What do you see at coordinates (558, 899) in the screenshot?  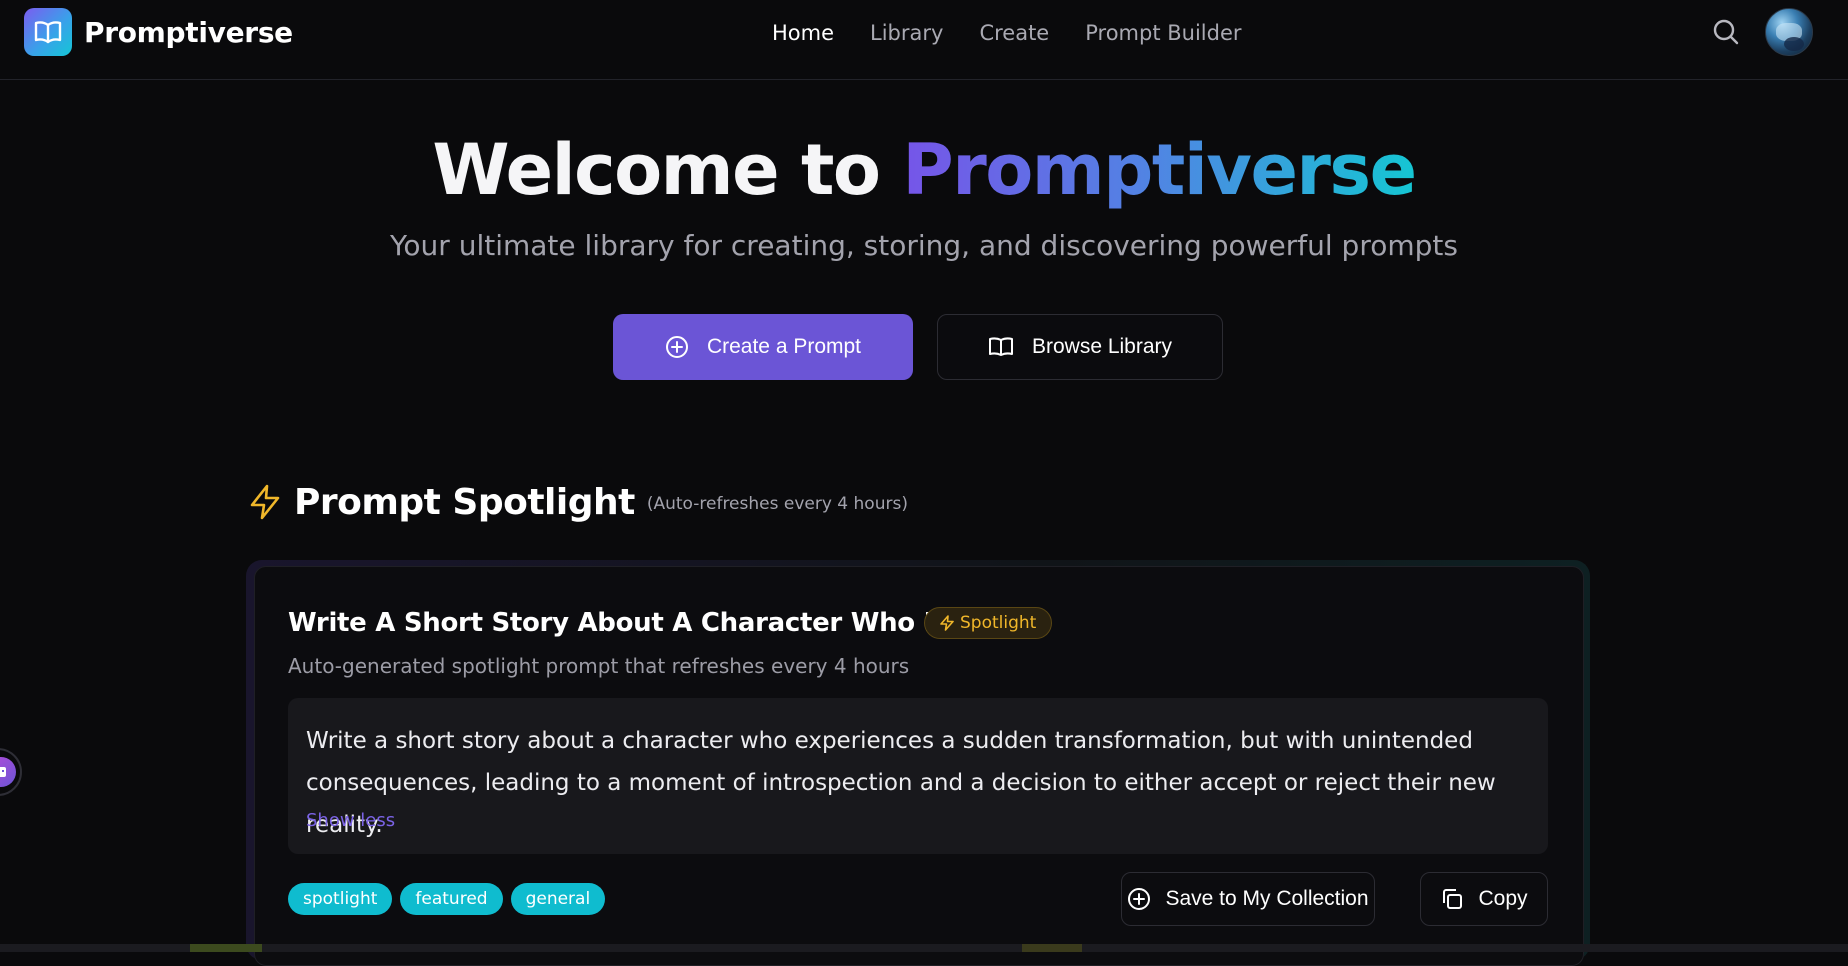 I see `tag-general: general` at bounding box center [558, 899].